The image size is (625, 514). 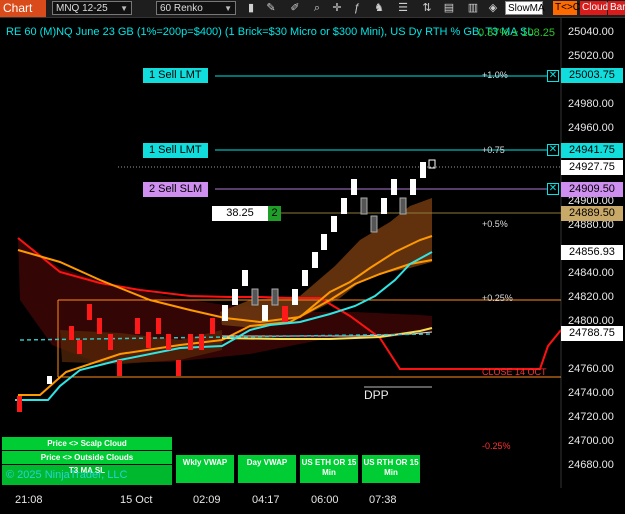 I want to click on price-axis-label: 25040.00, so click(x=591, y=32).